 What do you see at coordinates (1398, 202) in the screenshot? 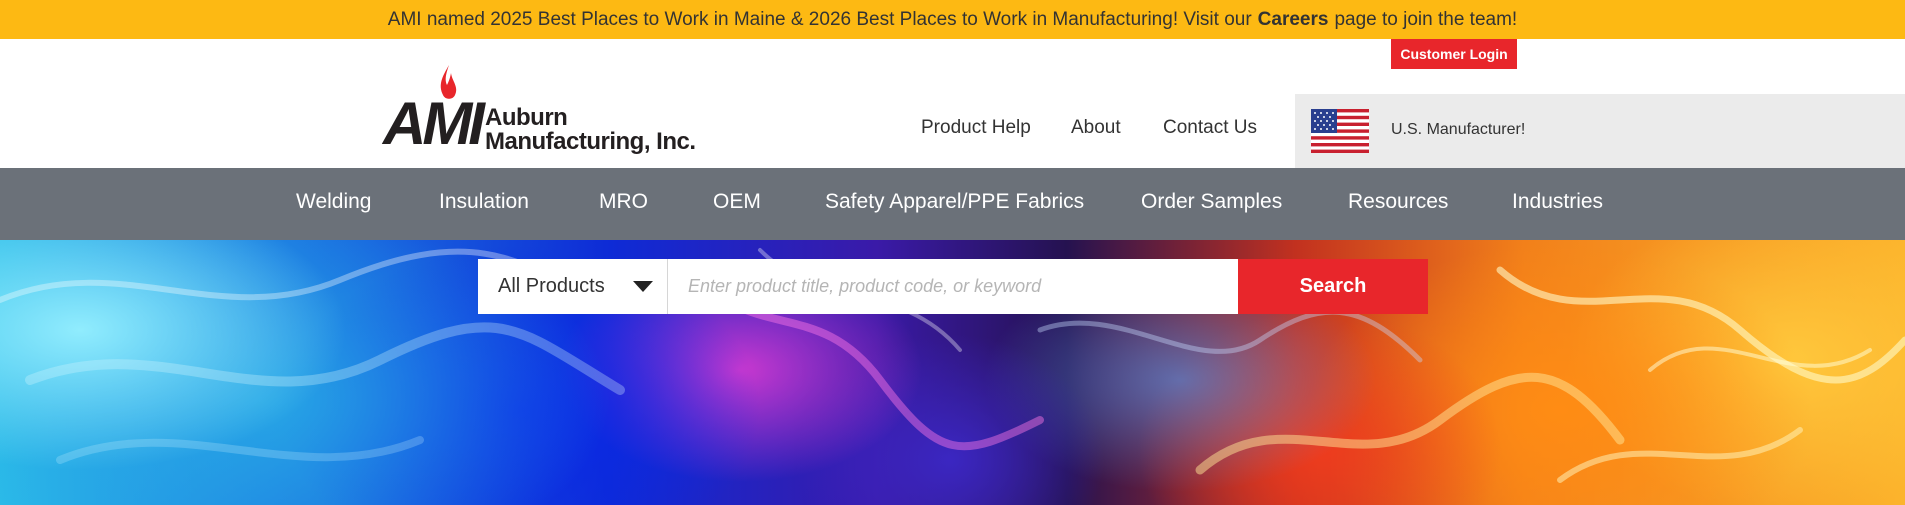
I see `nav-item-resources: Resources` at bounding box center [1398, 202].